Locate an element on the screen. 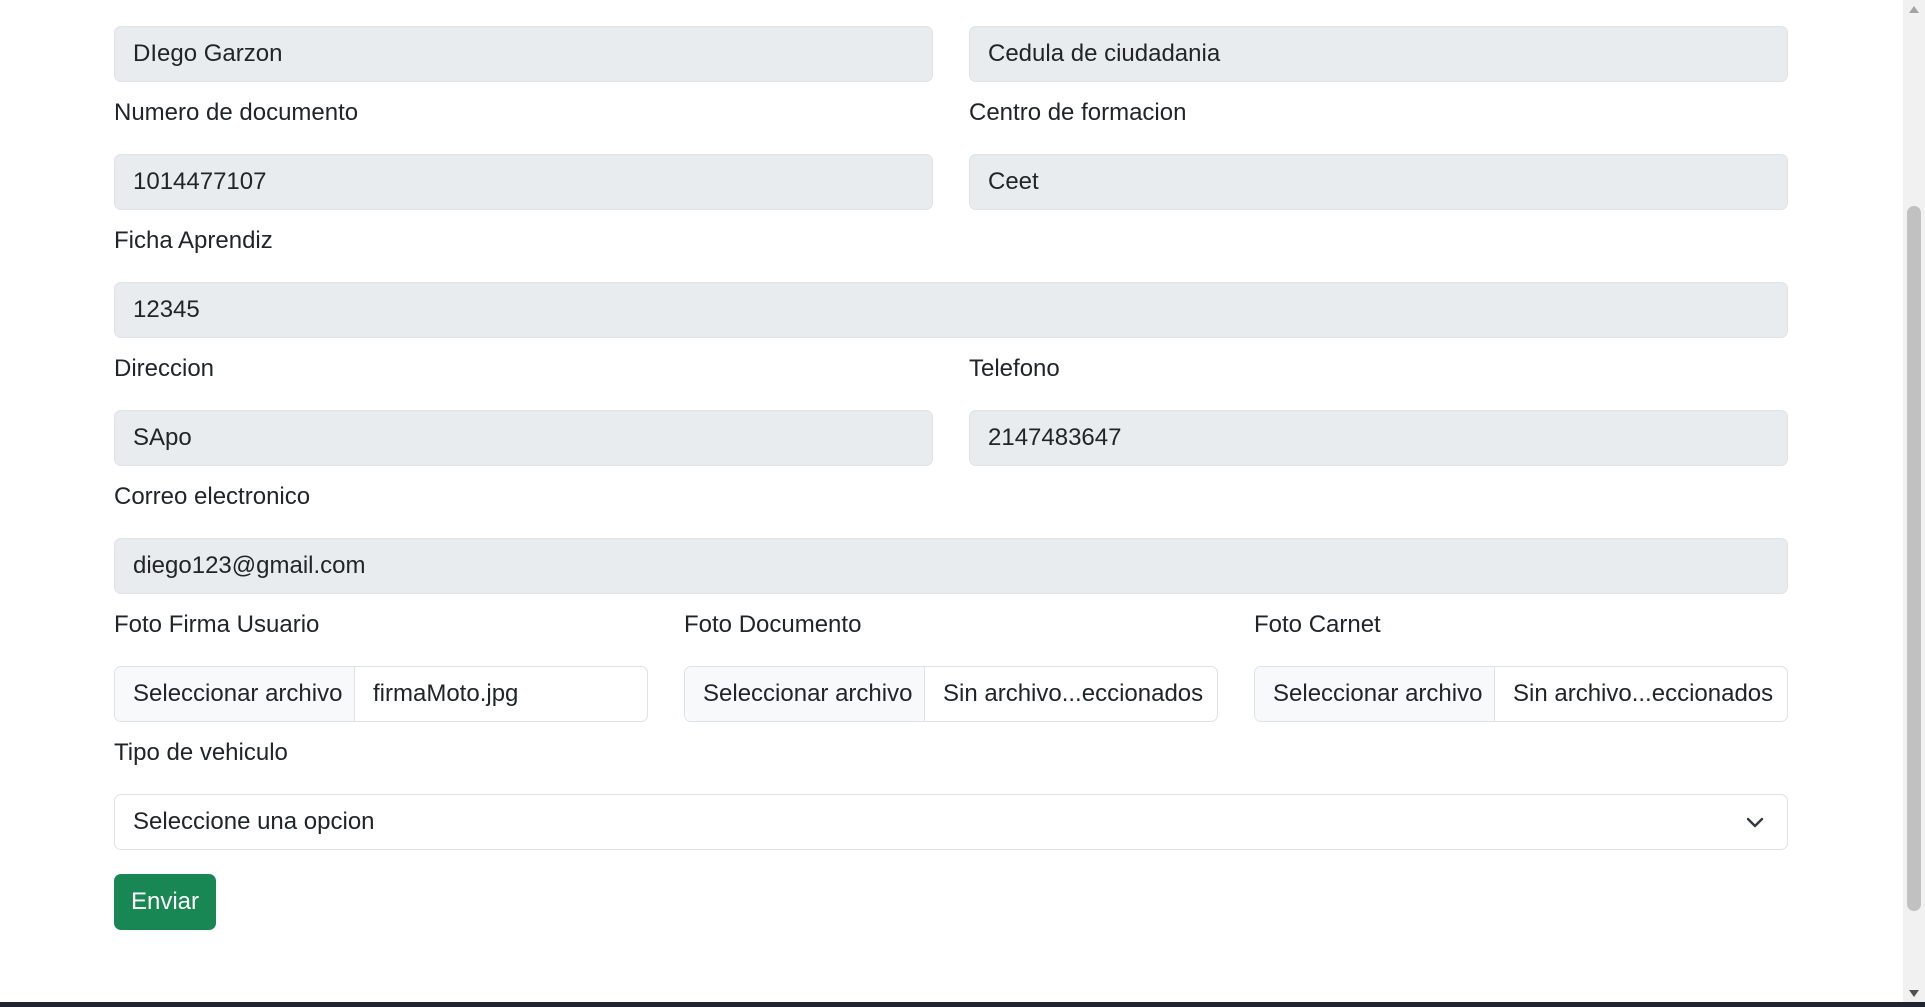  tipo-vehiculo-select: Seleccione una opcion is located at coordinates (951, 822).